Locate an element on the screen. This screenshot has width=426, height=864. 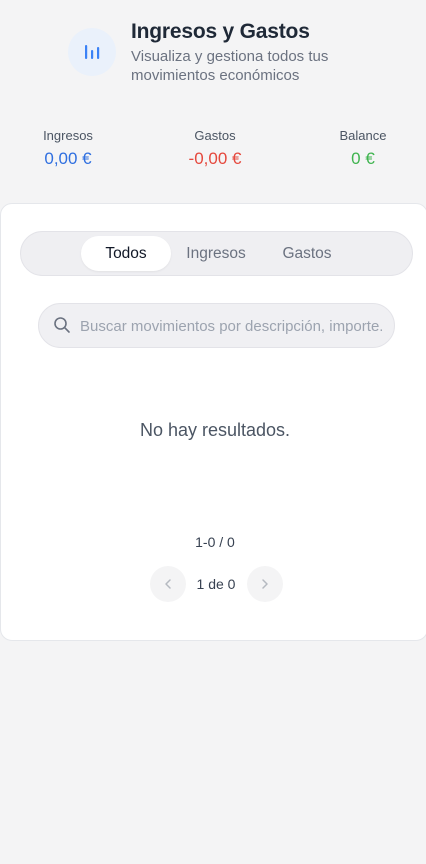
previous-page-button is located at coordinates (168, 584).